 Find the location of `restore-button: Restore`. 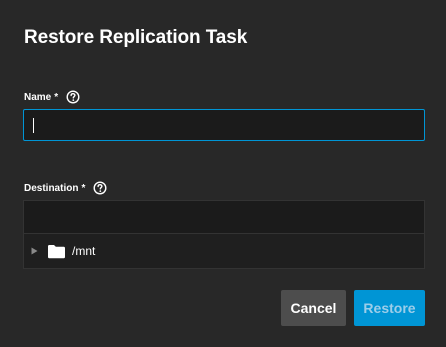

restore-button: Restore is located at coordinates (389, 308).